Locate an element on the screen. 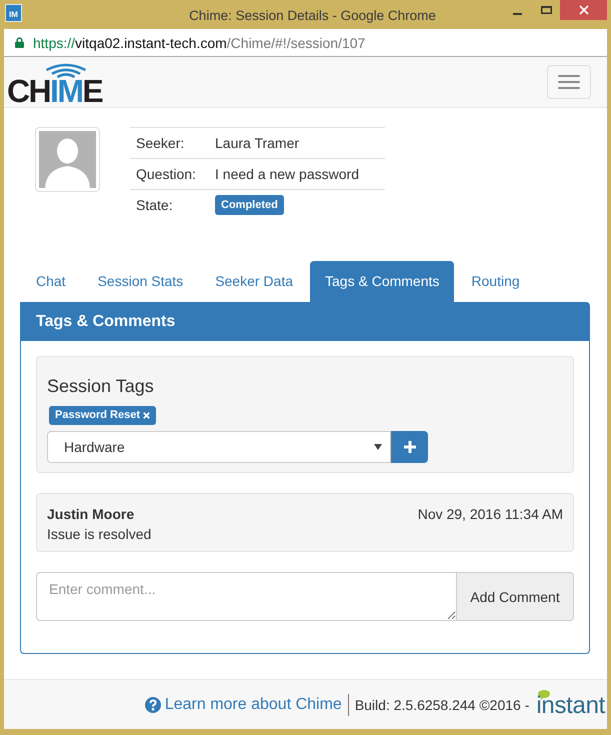  close-button is located at coordinates (583, 10).